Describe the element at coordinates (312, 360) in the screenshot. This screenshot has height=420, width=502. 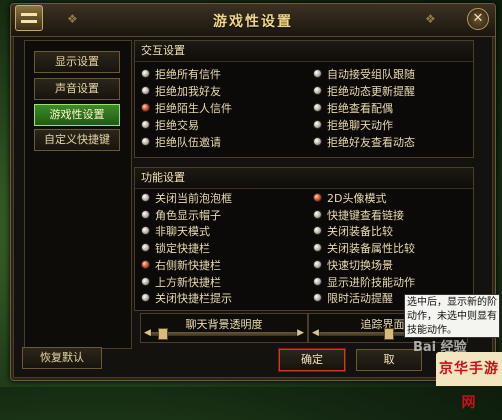
I see `confirm-button: 确定` at that location.